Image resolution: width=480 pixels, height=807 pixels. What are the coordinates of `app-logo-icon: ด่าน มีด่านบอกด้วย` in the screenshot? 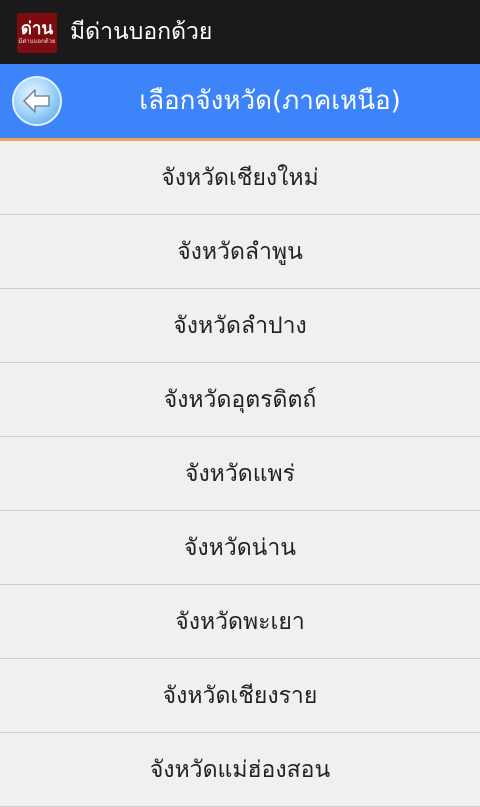 It's located at (37, 33).